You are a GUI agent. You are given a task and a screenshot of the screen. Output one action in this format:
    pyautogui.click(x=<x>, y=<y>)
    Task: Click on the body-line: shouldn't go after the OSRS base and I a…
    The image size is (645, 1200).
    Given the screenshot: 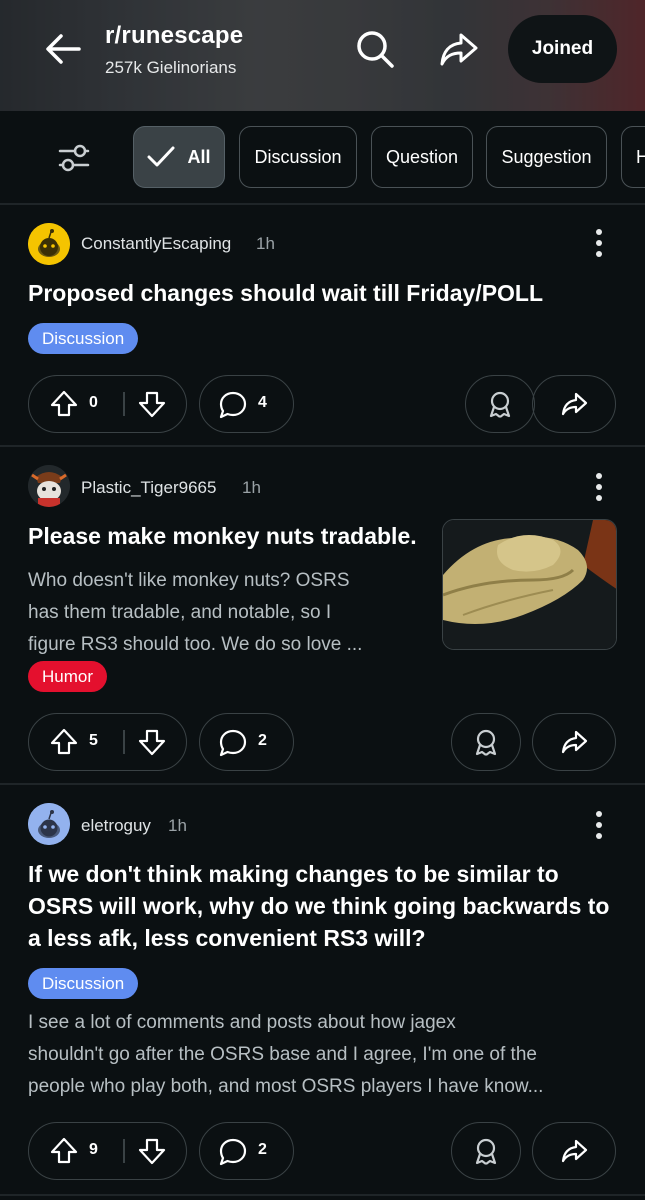 What is the action you would take?
    pyautogui.click(x=282, y=1054)
    